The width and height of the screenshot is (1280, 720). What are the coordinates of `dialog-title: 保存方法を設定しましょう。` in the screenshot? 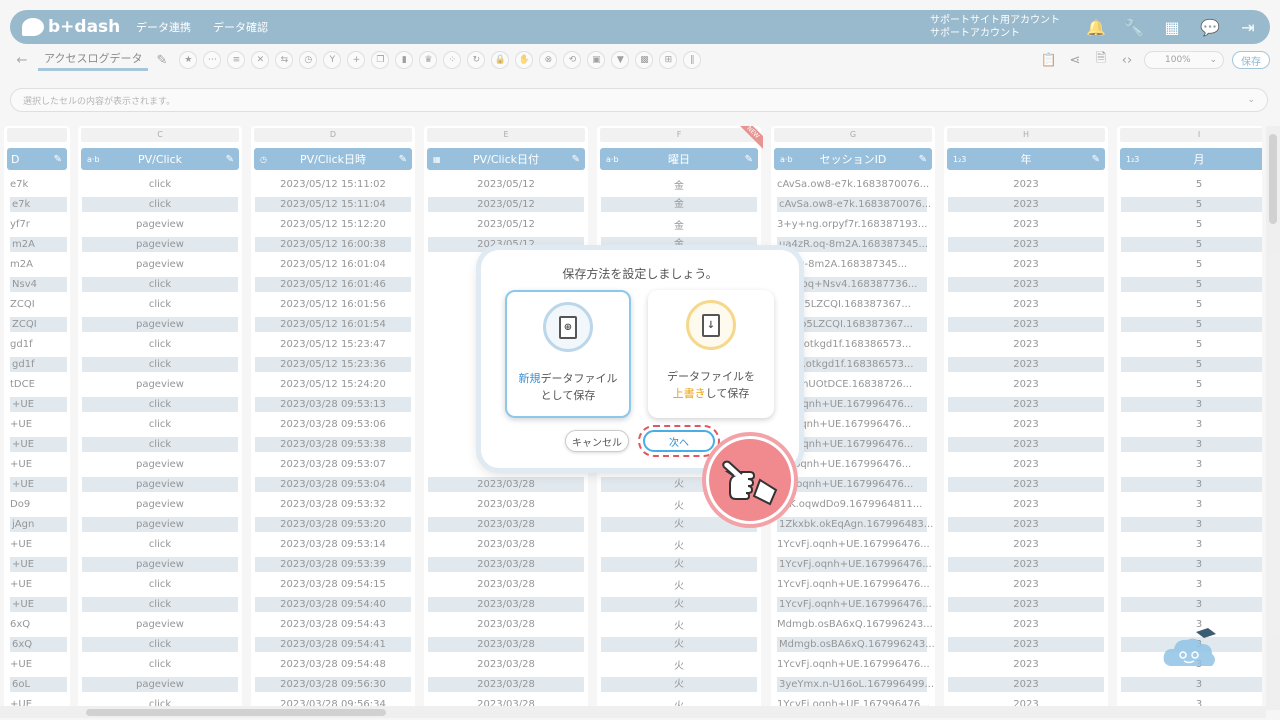 It's located at (640, 274).